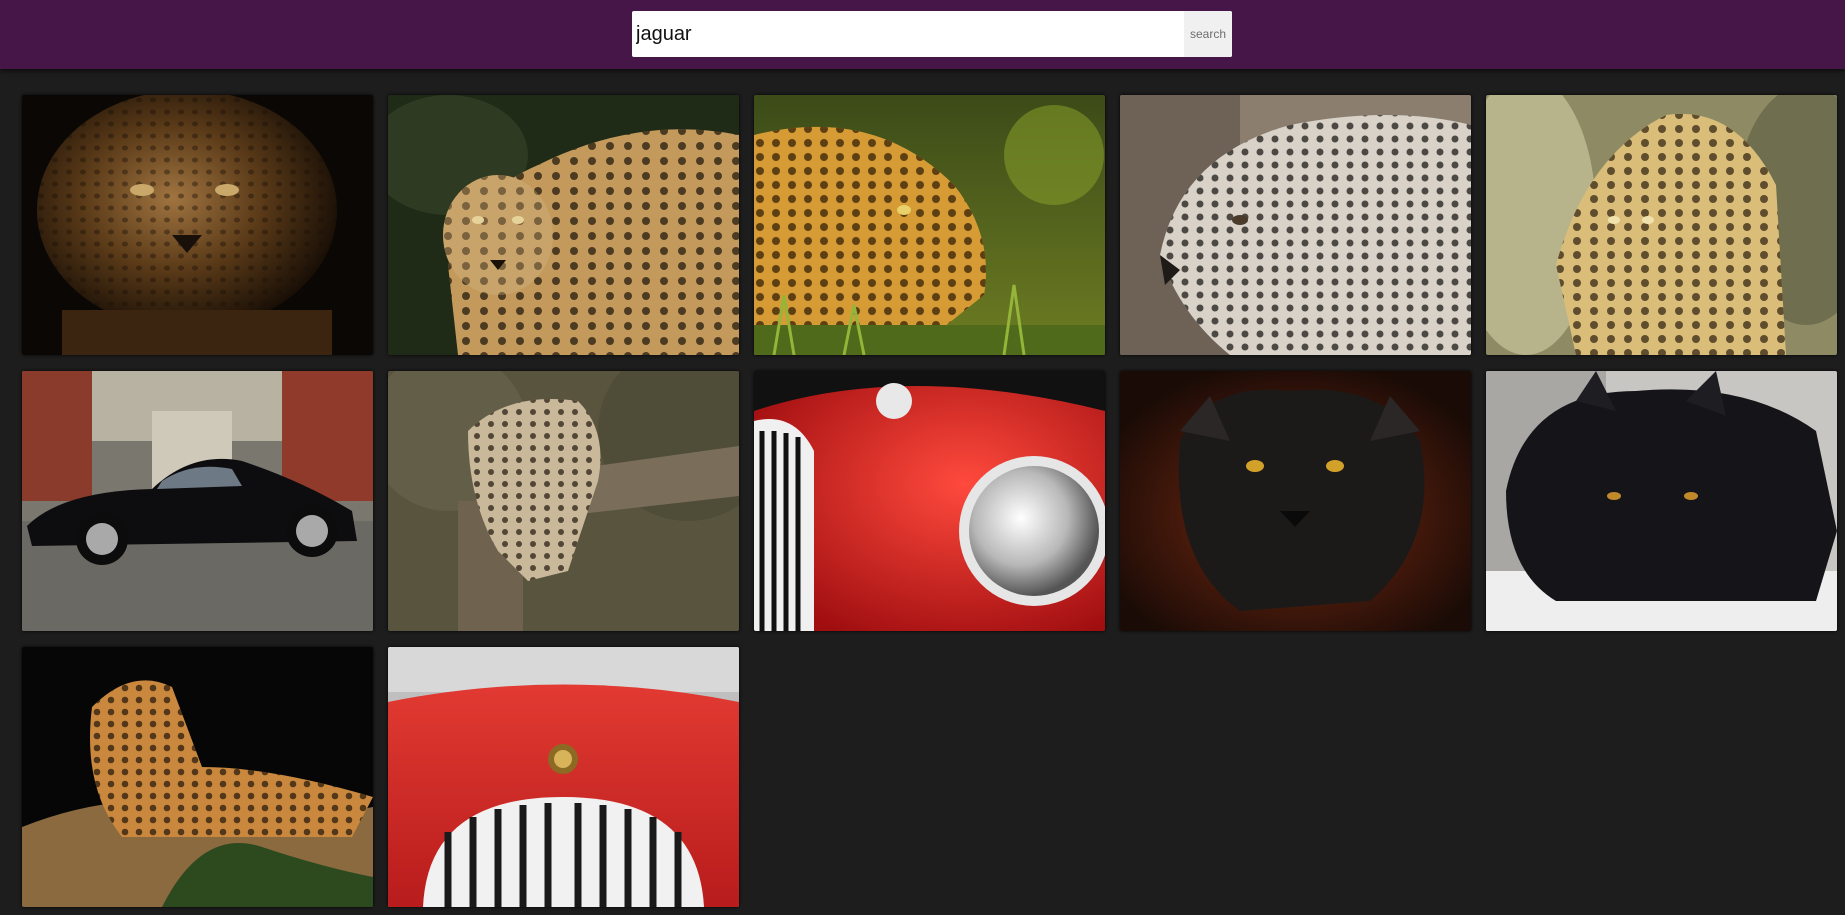 The height and width of the screenshot is (915, 1845). I want to click on search-box: search, so click(932, 34).